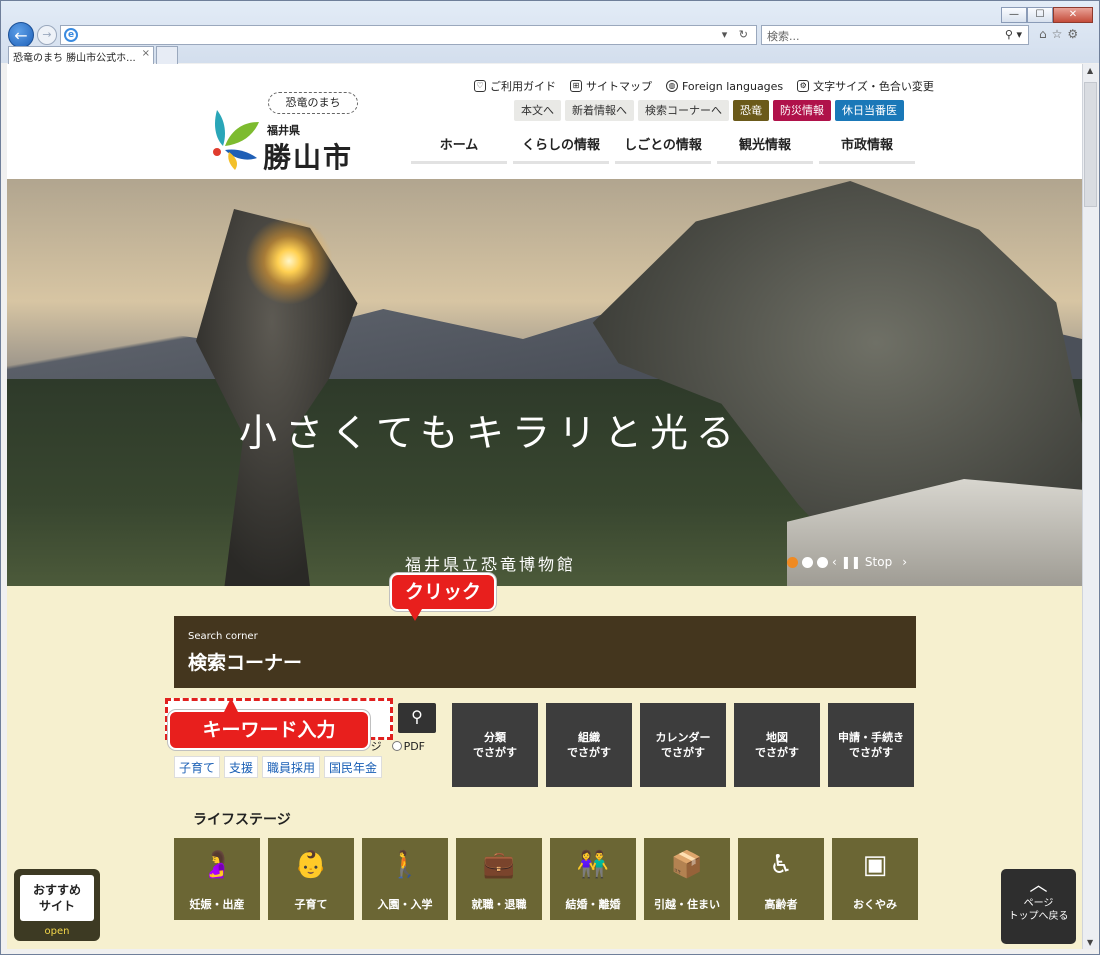 The image size is (1100, 955). Describe the element at coordinates (871, 745) in the screenshot. I see `cat-application: 申請・手続き でさがす` at that location.